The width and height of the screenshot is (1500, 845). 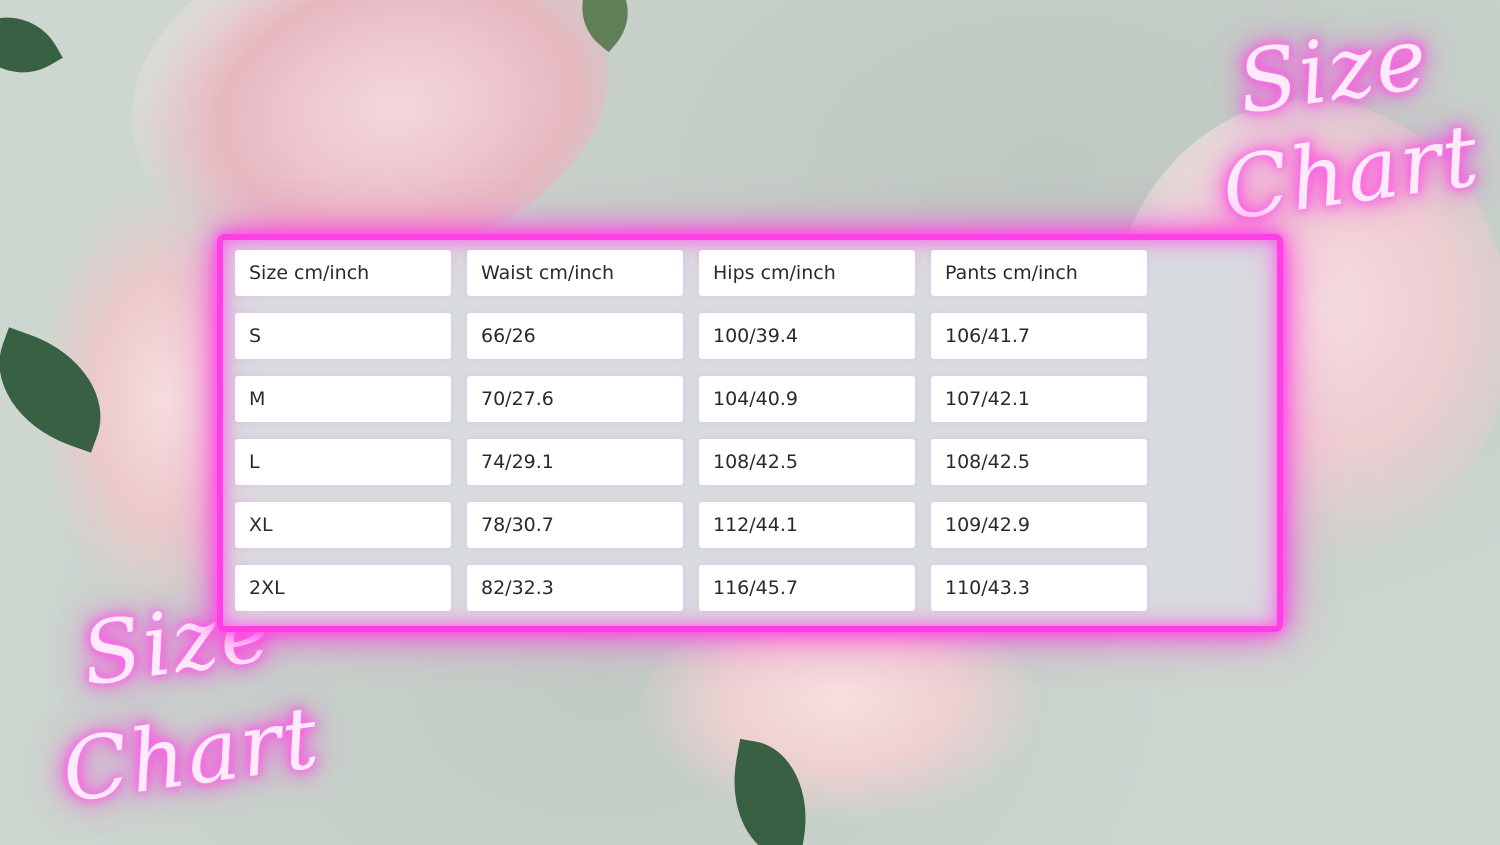 I want to click on table-cell-size: L, so click(x=343, y=462).